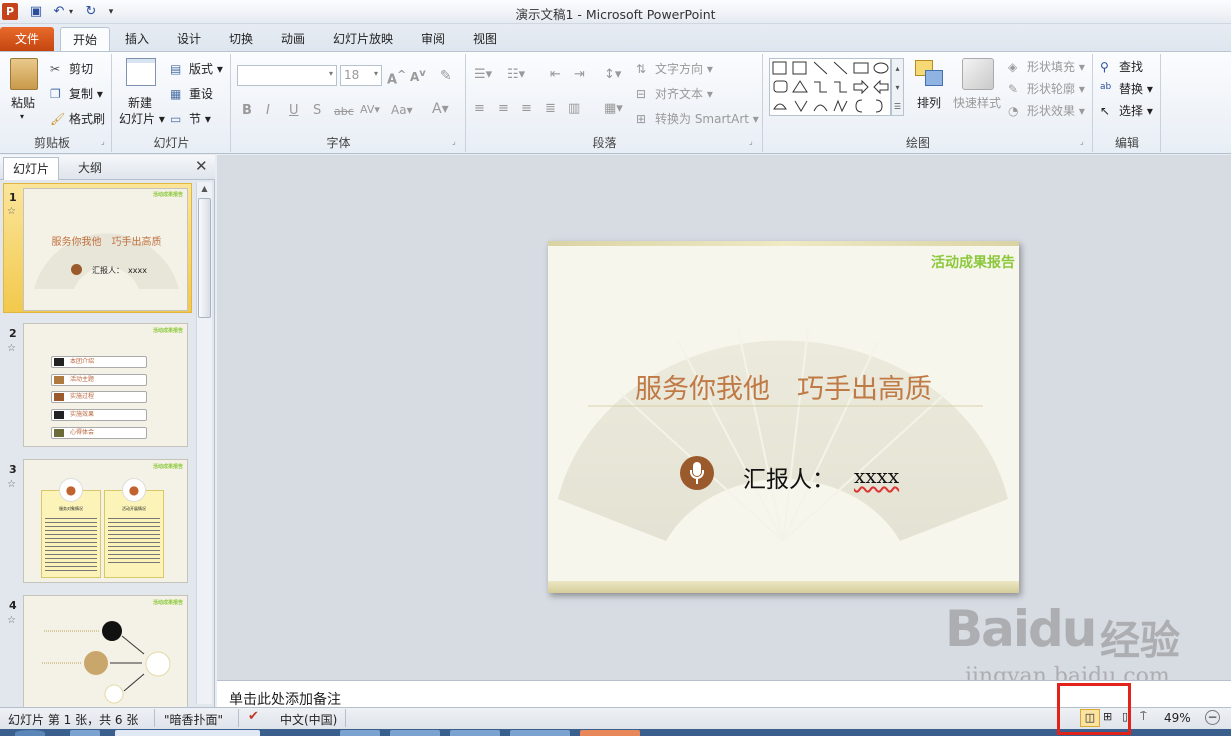 Image resolution: width=1231 pixels, height=736 pixels. Describe the element at coordinates (241, 39) in the screenshot. I see `tab-transitions: 切换` at that location.